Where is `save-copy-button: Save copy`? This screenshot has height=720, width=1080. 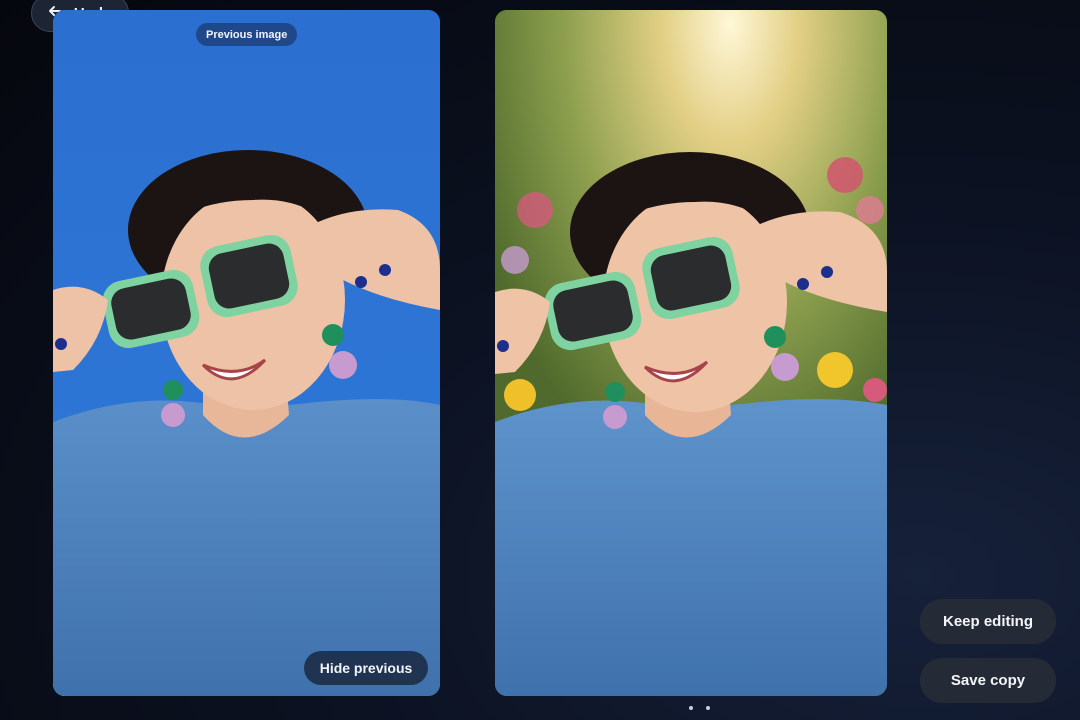 save-copy-button: Save copy is located at coordinates (988, 680).